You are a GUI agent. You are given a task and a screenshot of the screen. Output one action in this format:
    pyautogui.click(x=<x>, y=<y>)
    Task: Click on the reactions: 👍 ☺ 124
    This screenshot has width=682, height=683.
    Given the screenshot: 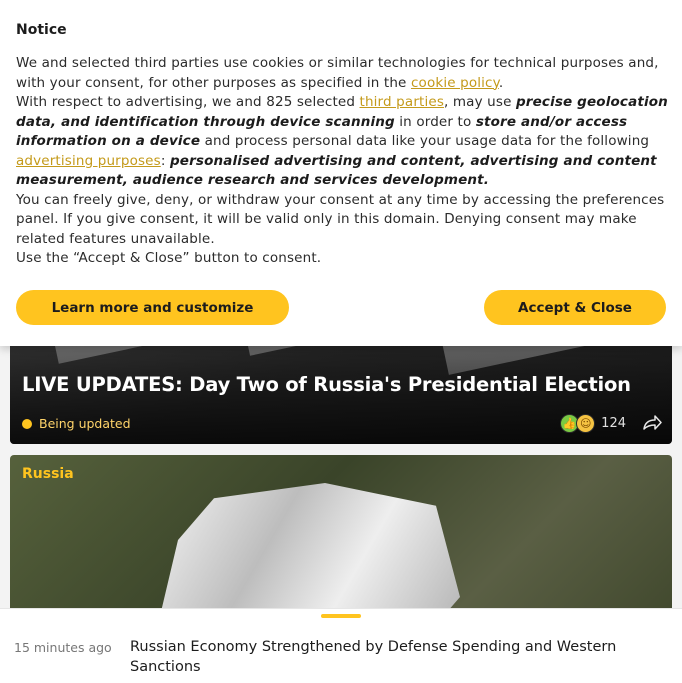 What is the action you would take?
    pyautogui.click(x=593, y=423)
    